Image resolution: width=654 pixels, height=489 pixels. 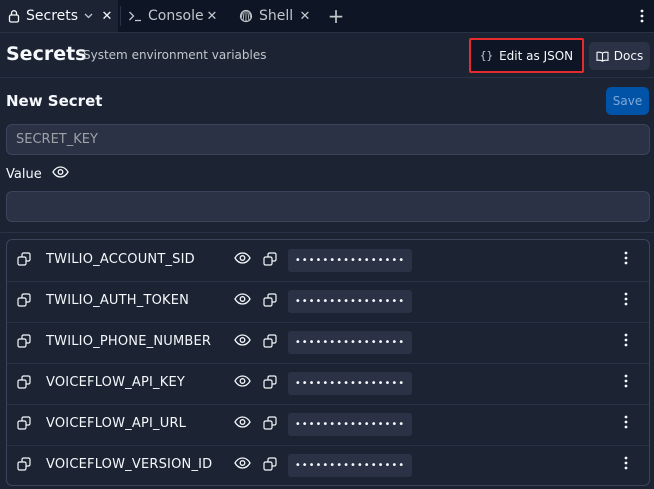 I want to click on secret-row: TWILIO_AUTH_TOKEN ••••••••••••••••, so click(x=328, y=302).